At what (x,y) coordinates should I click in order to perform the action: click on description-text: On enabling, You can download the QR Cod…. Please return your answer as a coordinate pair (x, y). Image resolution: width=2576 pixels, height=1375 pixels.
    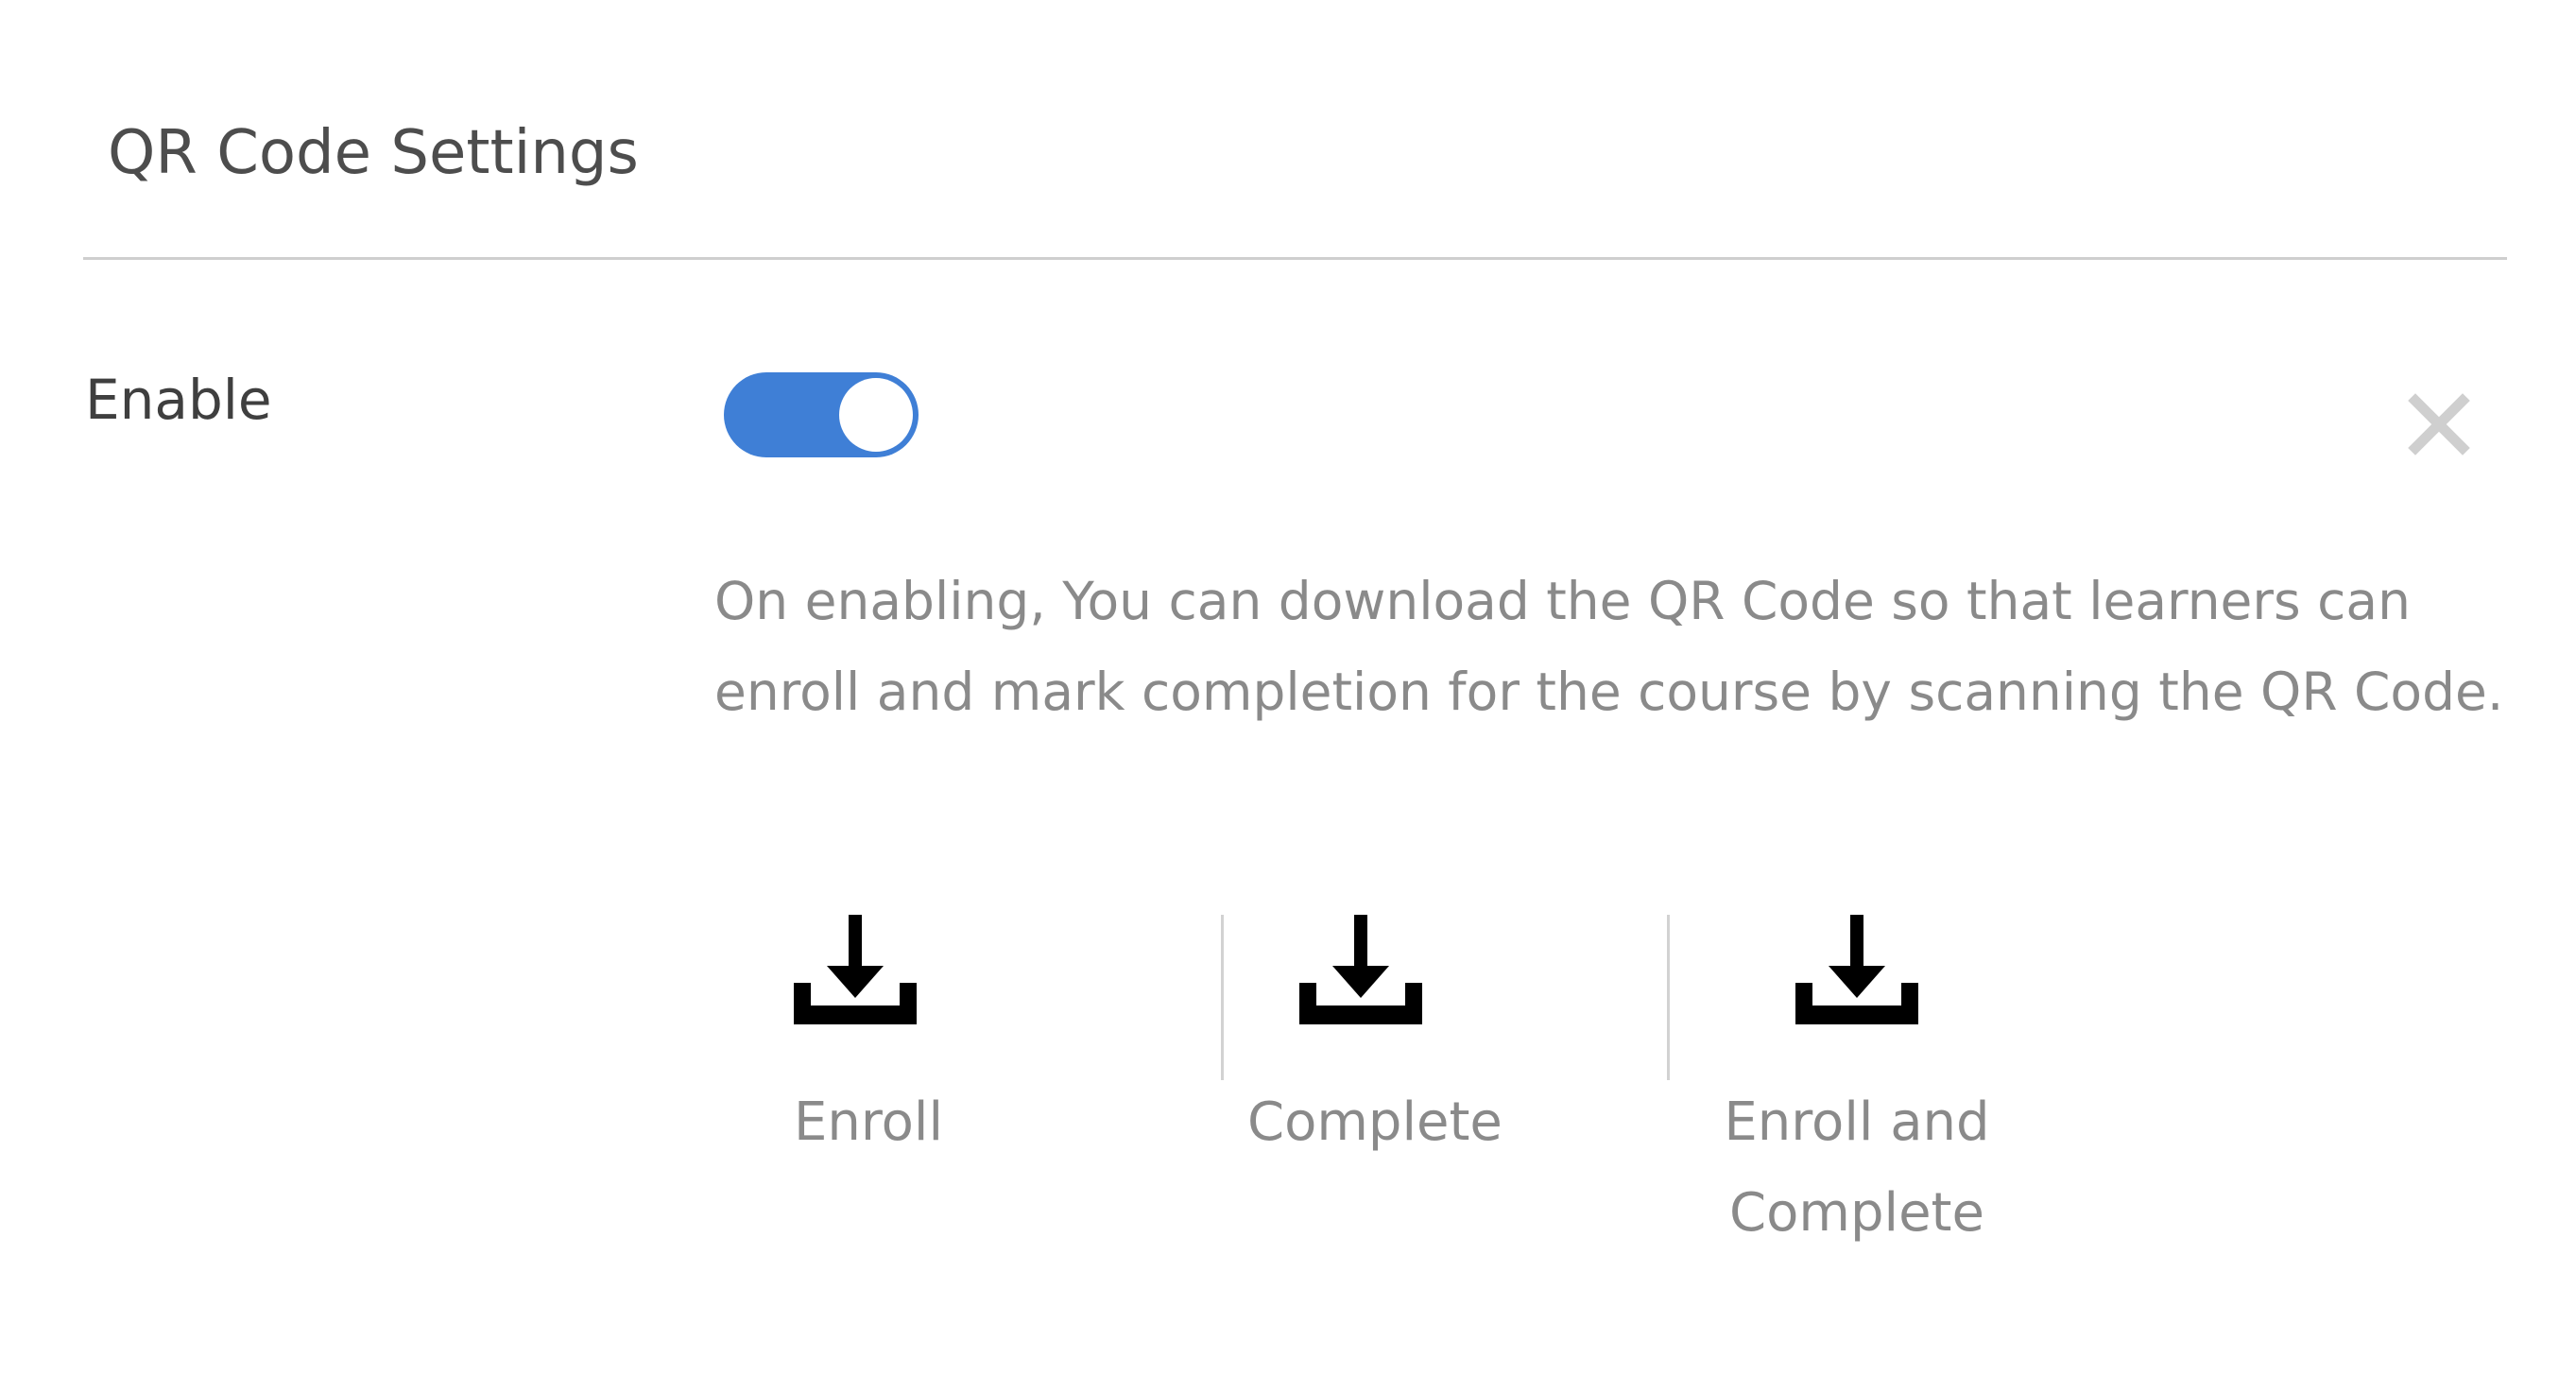
    Looking at the image, I should click on (1609, 646).